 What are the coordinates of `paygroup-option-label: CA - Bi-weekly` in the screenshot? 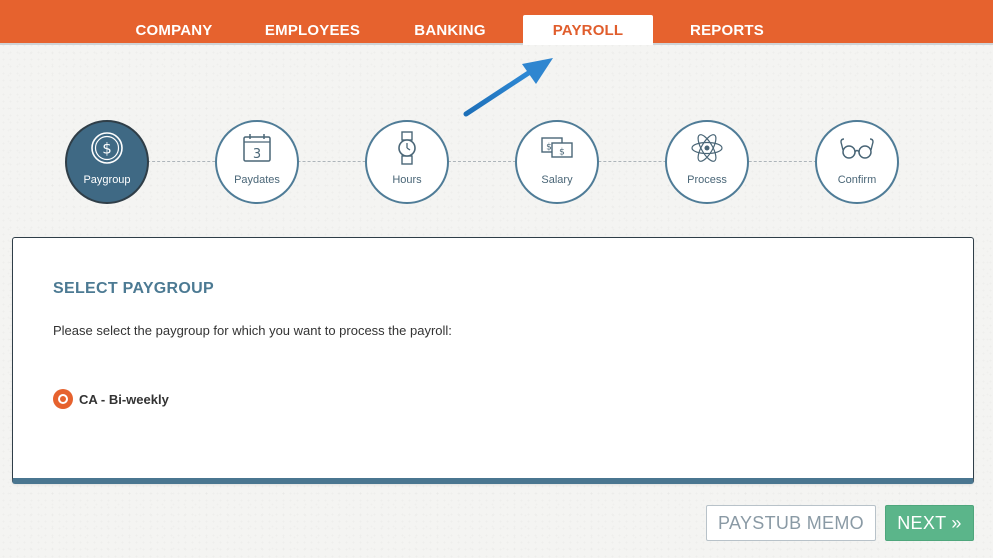 It's located at (124, 399).